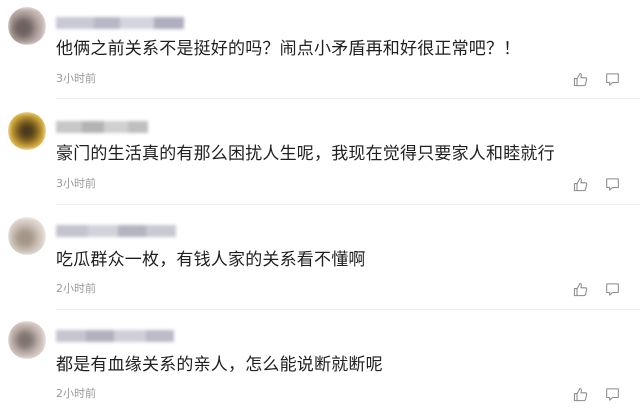 The height and width of the screenshot is (410, 640). What do you see at coordinates (211, 260) in the screenshot?
I see `comment-text: 吃瓜群众一枚，有钱人家的关系看不懂啊` at bounding box center [211, 260].